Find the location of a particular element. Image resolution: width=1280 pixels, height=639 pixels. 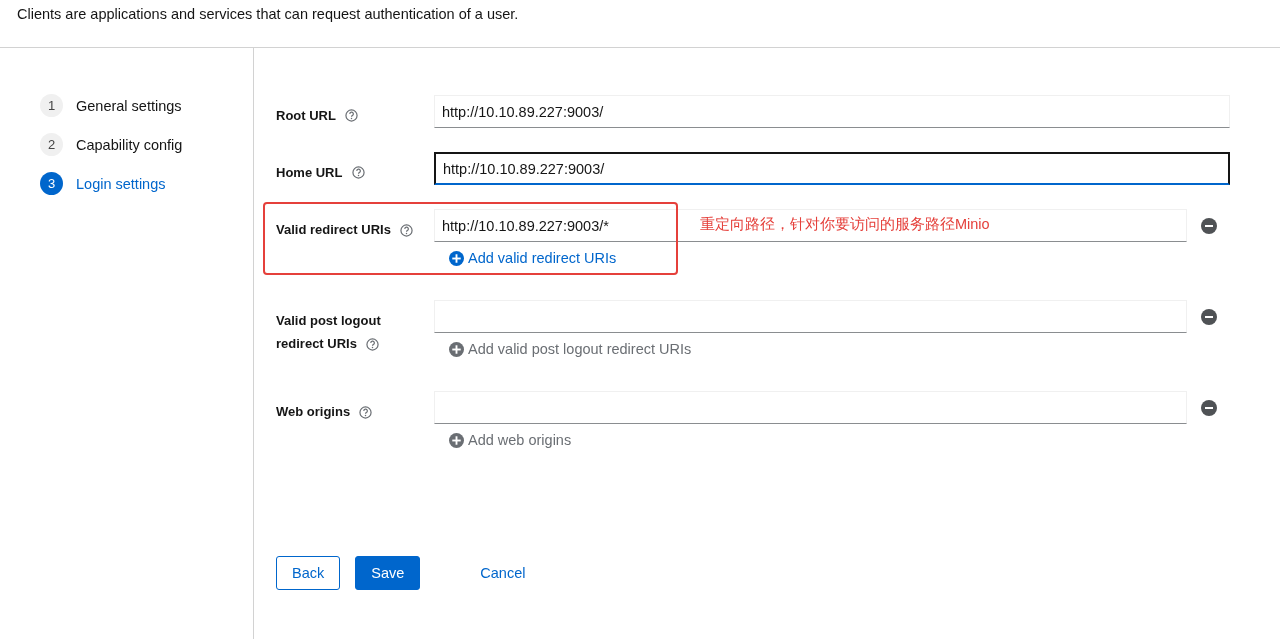

save-button: Save is located at coordinates (388, 573).